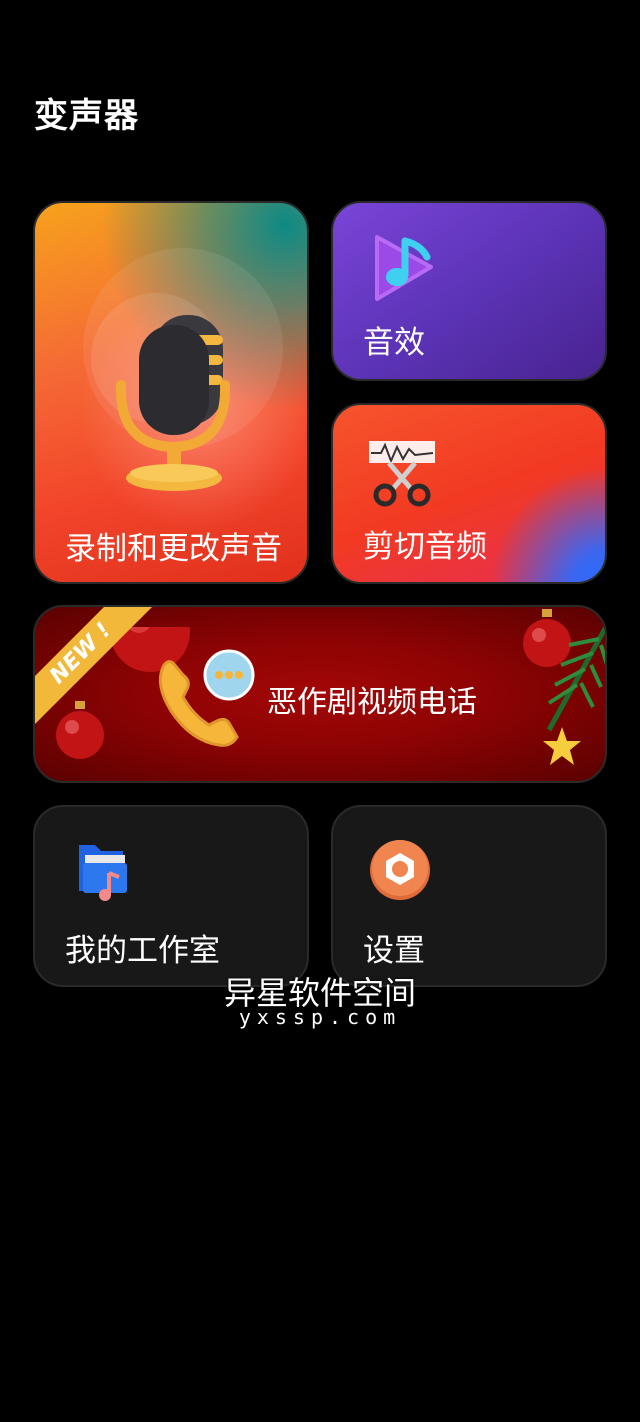 This screenshot has width=640, height=1422. Describe the element at coordinates (173, 549) in the screenshot. I see `record-voice-label: 录制和更改声音` at that location.